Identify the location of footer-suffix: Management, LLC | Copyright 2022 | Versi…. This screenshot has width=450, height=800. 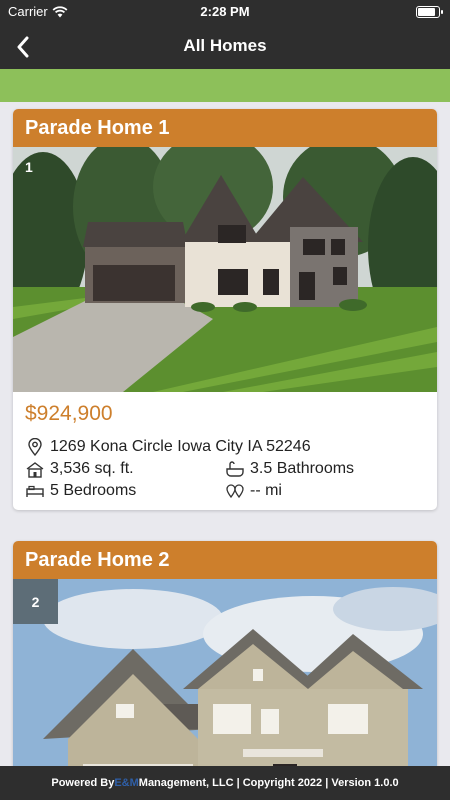
(268, 783).